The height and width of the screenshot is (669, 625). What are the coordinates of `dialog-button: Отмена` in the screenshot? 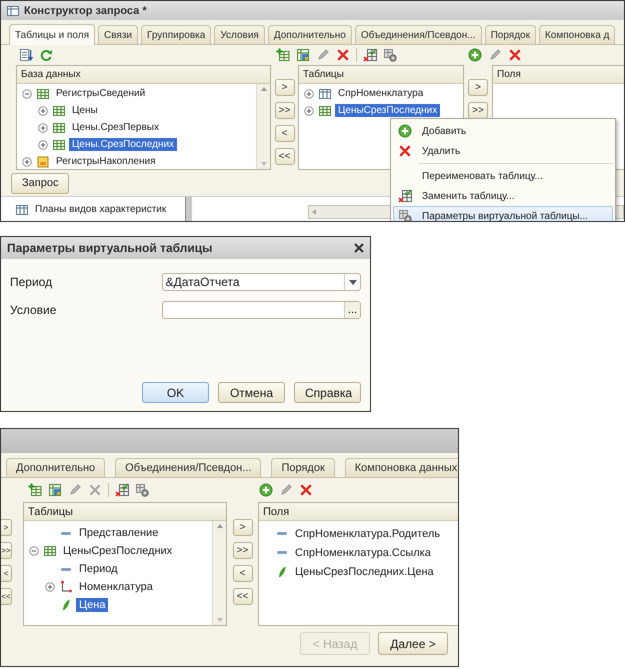 It's located at (251, 392).